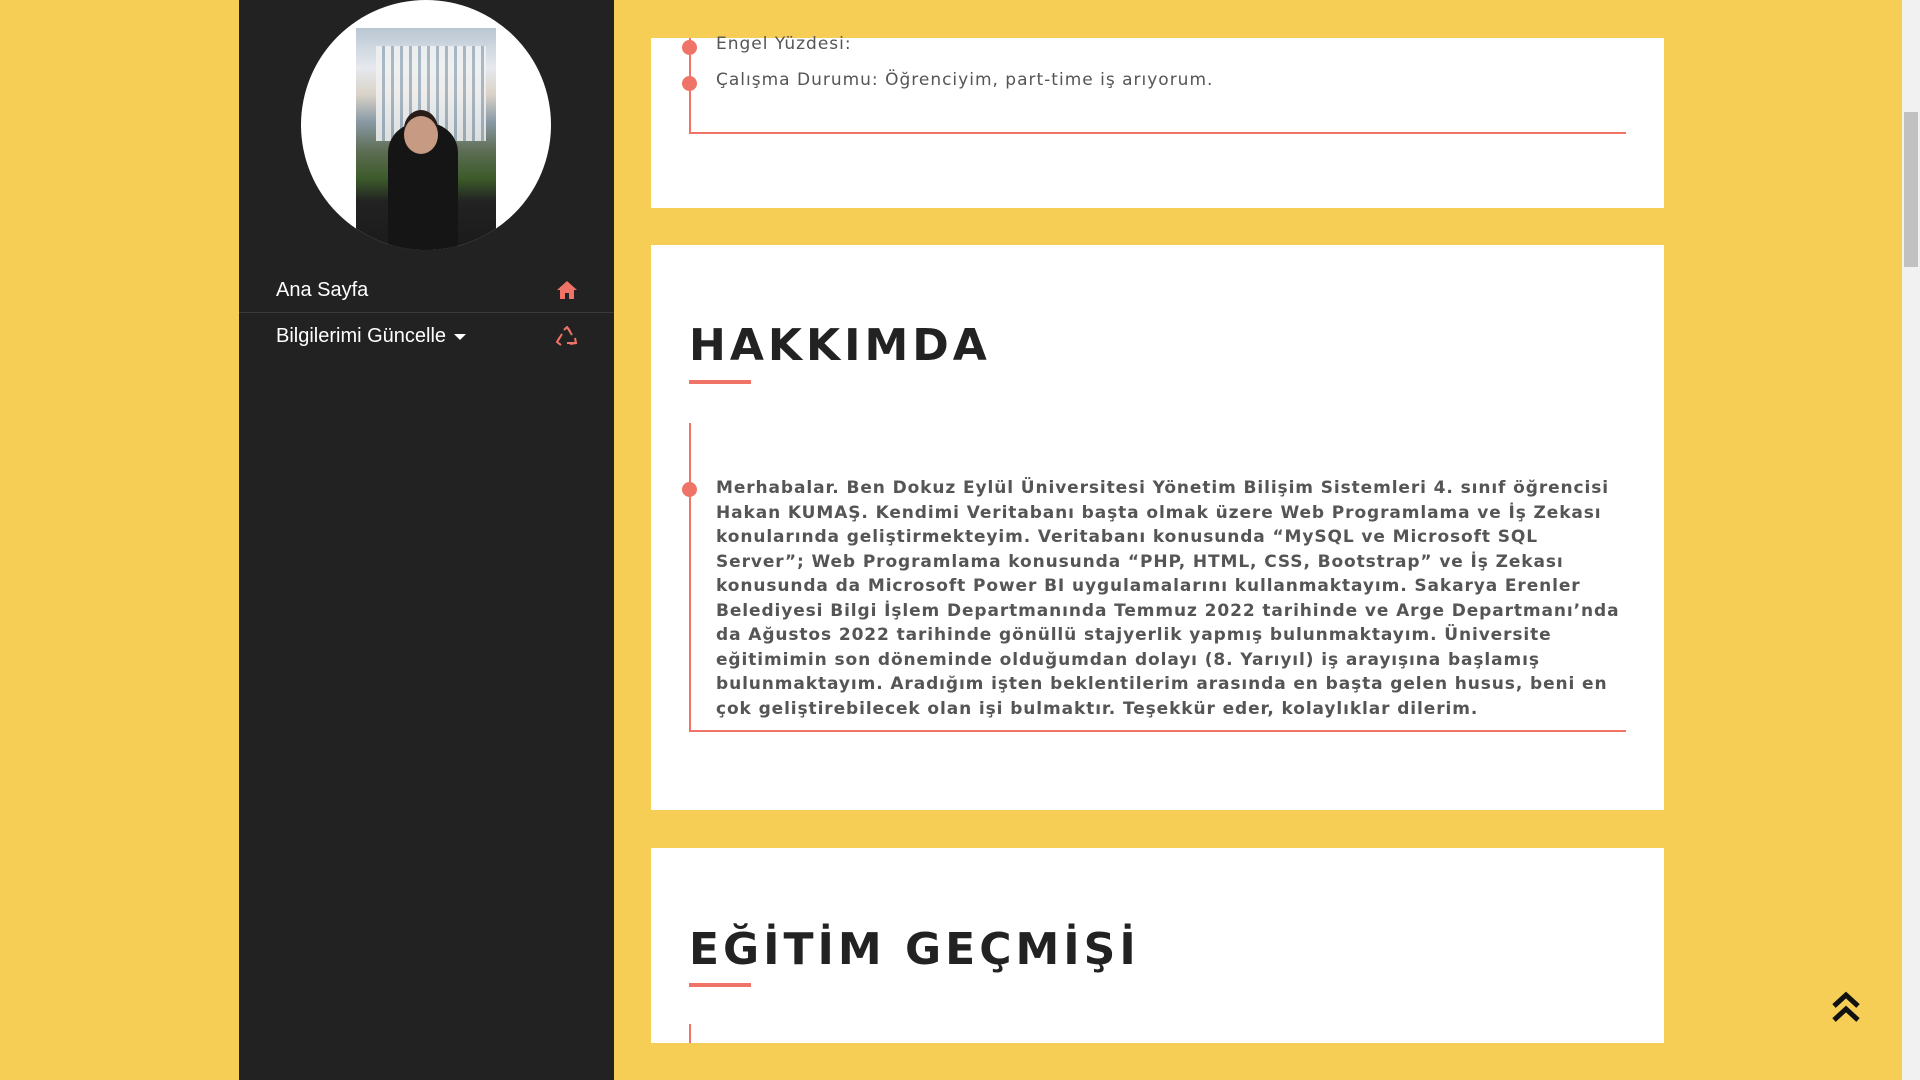  Describe the element at coordinates (322, 289) in the screenshot. I see `nav-item-home-label: Ana Sayfa` at that location.